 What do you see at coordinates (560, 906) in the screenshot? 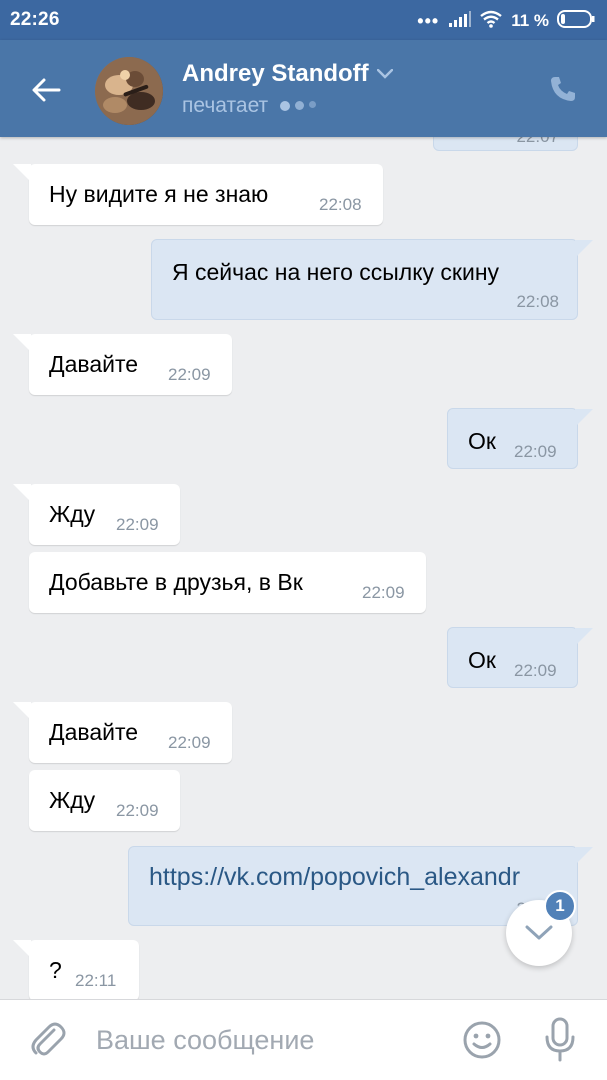
I see `unread-badge: 1` at bounding box center [560, 906].